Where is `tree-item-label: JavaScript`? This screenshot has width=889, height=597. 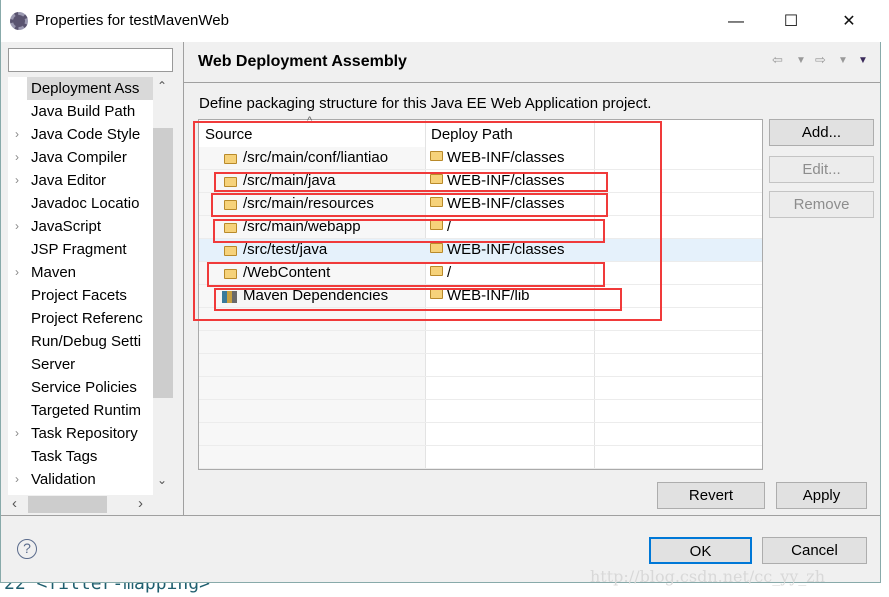
tree-item-label: JavaScript is located at coordinates (66, 226).